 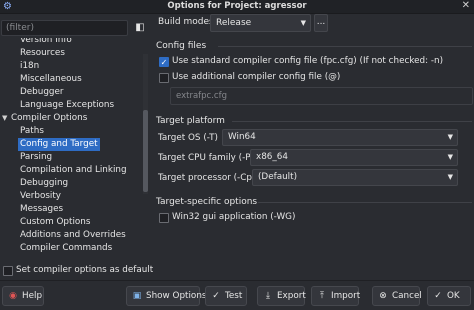 I want to click on target-cpu-label: Target CPU family (-P), so click(x=206, y=158).